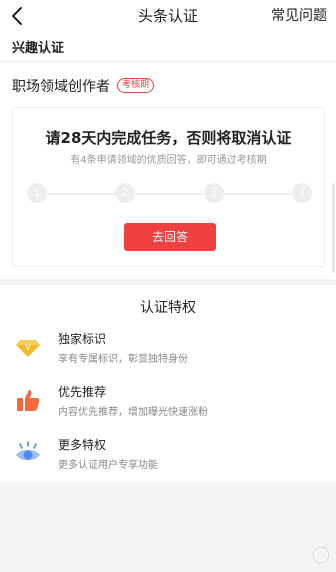  What do you see at coordinates (168, 458) in the screenshot?
I see `privilege-item: 更多特权 更多认证用户专享功能` at bounding box center [168, 458].